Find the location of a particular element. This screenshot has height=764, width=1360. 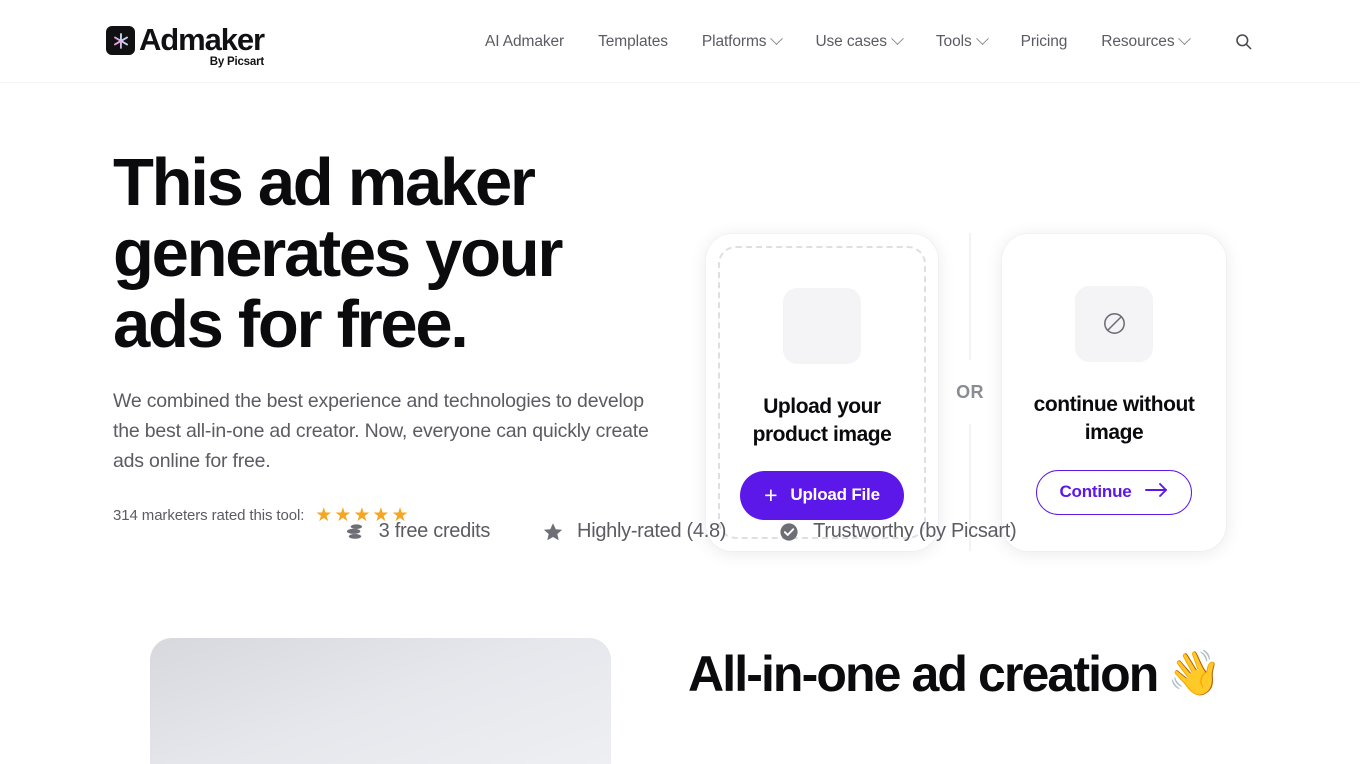

nav-item-ai-admaker: AI Admaker is located at coordinates (524, 42).